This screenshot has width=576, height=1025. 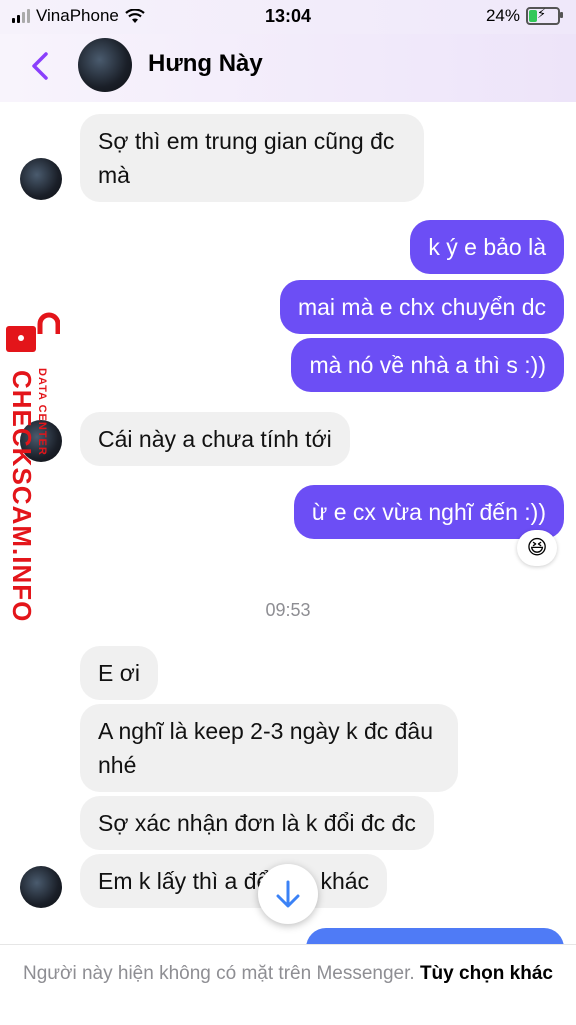 What do you see at coordinates (42, 66) in the screenshot?
I see `back-chevron-icon` at bounding box center [42, 66].